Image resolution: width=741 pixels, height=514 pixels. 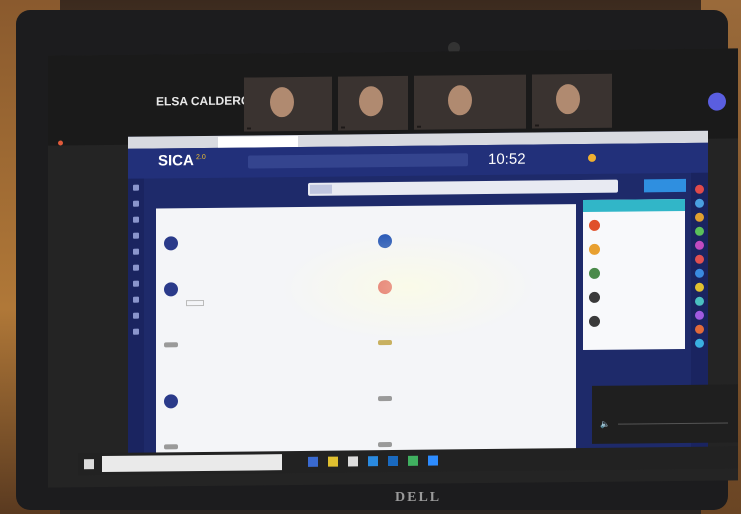 What do you see at coordinates (89, 464) in the screenshot?
I see `windows-start-icon` at bounding box center [89, 464].